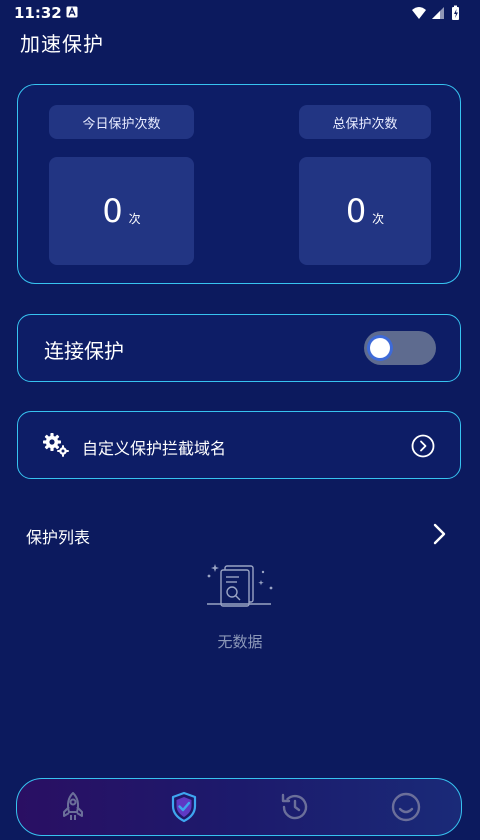  What do you see at coordinates (356, 211) in the screenshot?
I see `total-count-value: 0` at bounding box center [356, 211].